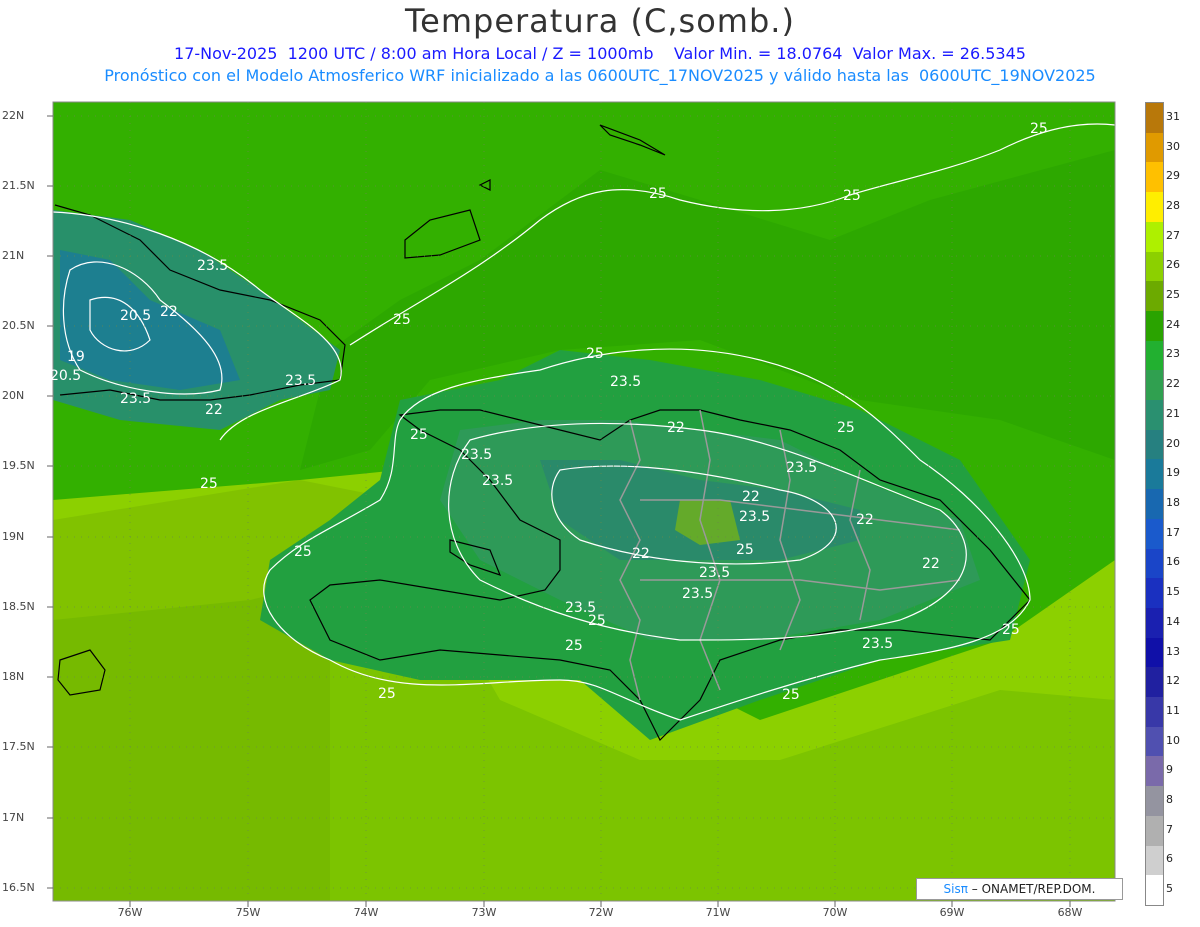 This screenshot has width=1200, height=927. Describe the element at coordinates (1173, 740) in the screenshot. I see `legend-label: 10` at that location.